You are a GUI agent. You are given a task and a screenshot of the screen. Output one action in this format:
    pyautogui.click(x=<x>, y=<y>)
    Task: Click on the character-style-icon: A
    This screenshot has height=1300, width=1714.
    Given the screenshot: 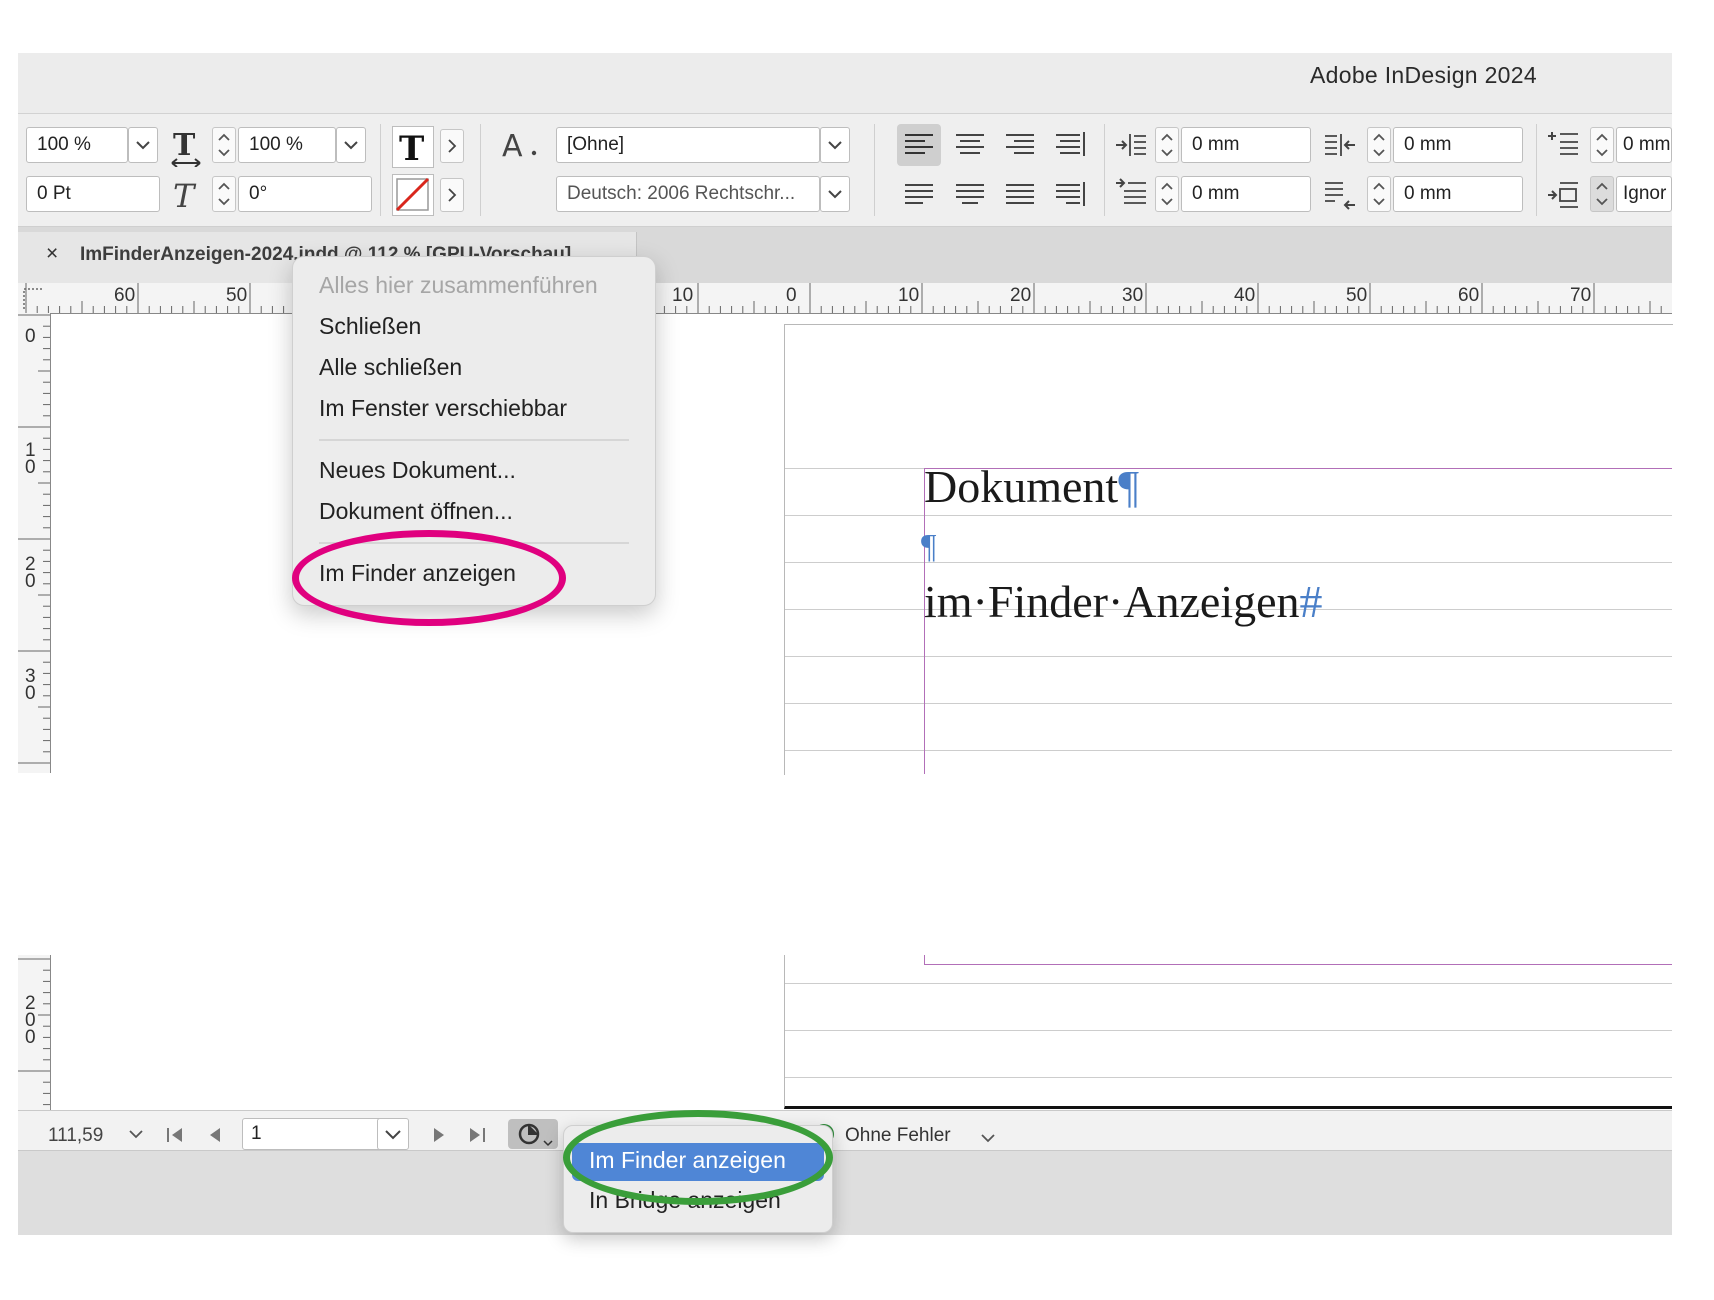 What is the action you would take?
    pyautogui.click(x=520, y=148)
    